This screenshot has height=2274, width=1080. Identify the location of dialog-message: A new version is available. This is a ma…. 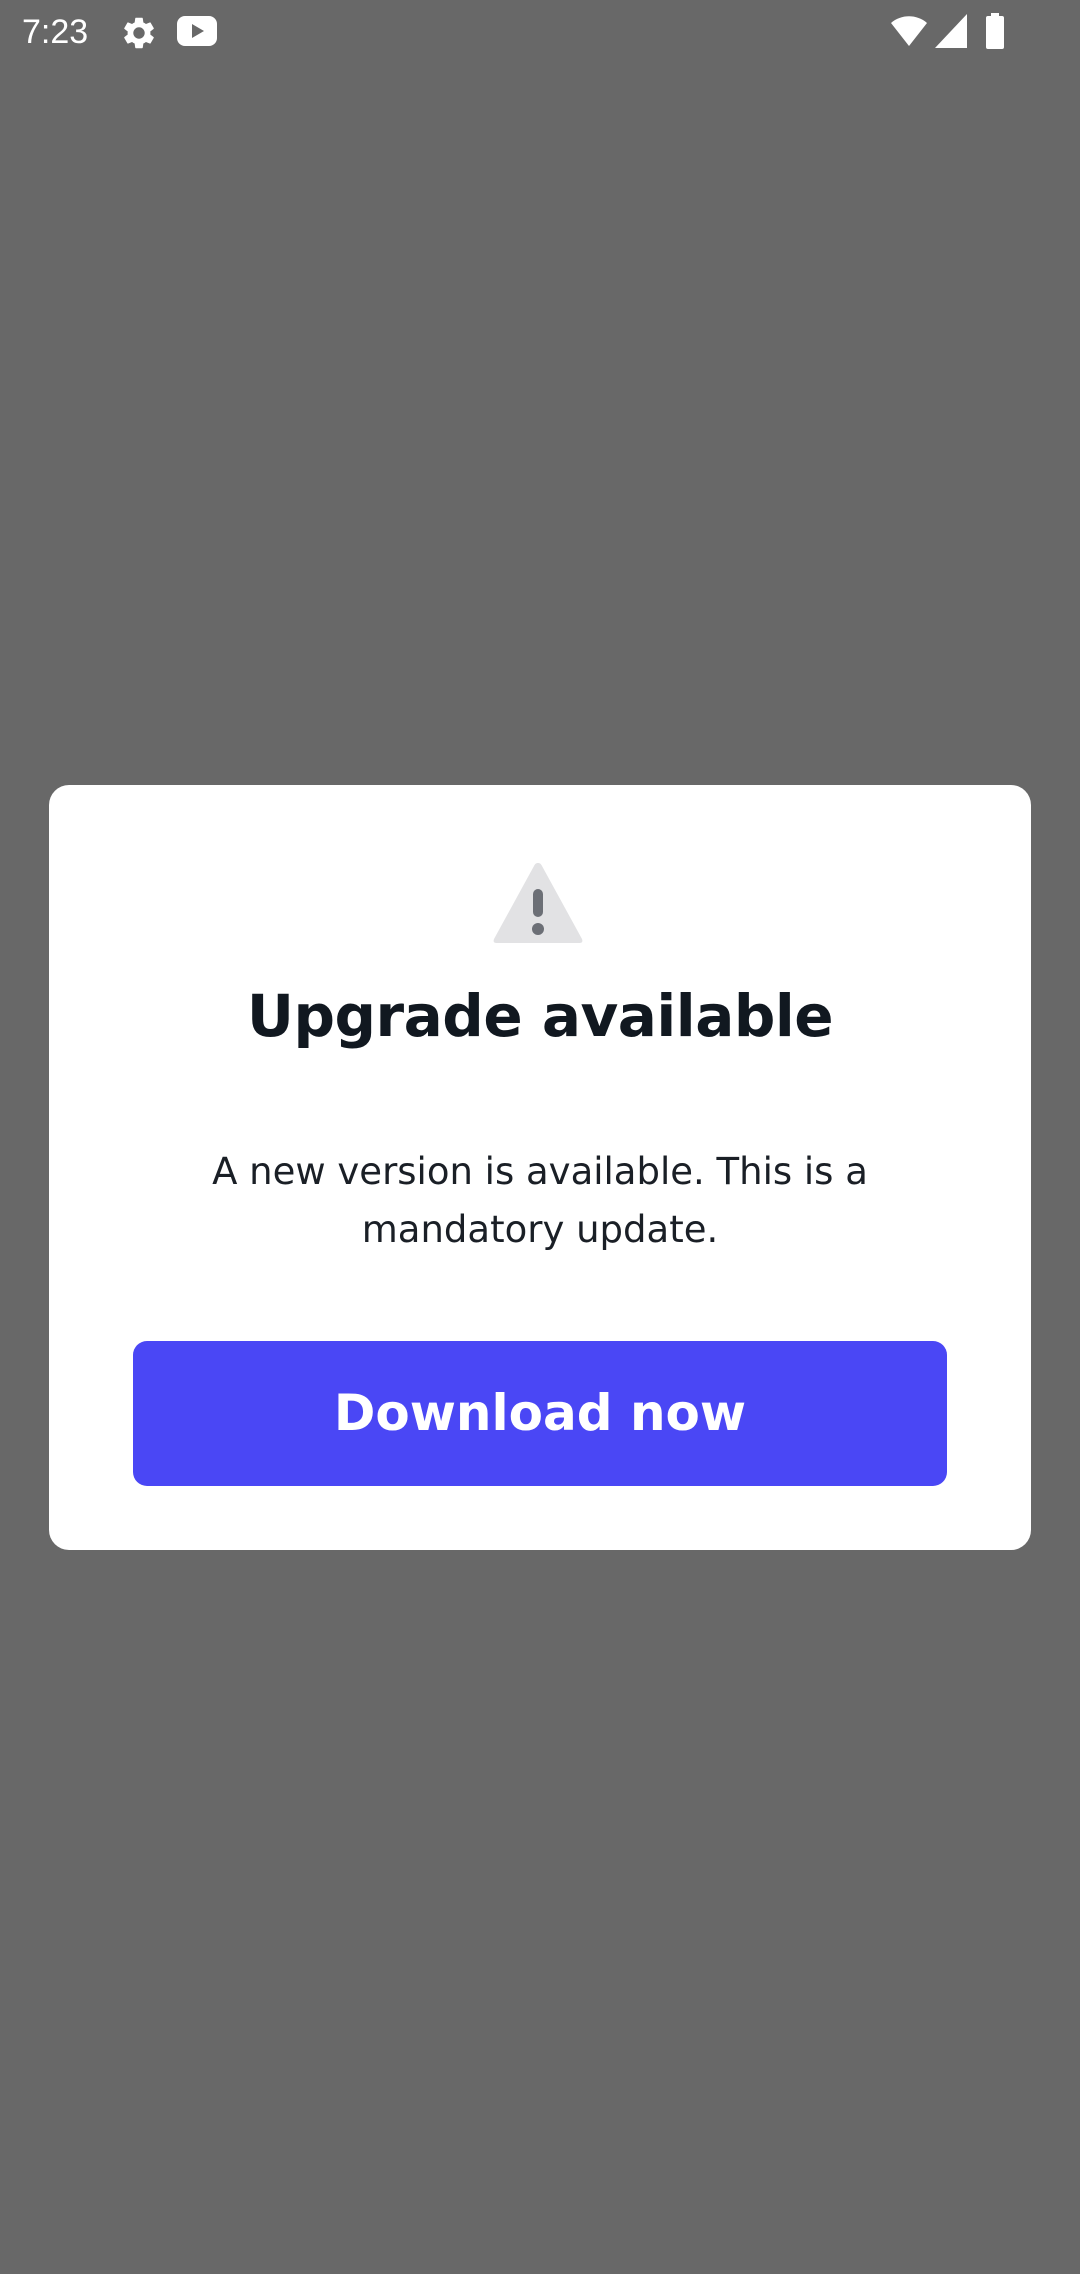
(540, 1200).